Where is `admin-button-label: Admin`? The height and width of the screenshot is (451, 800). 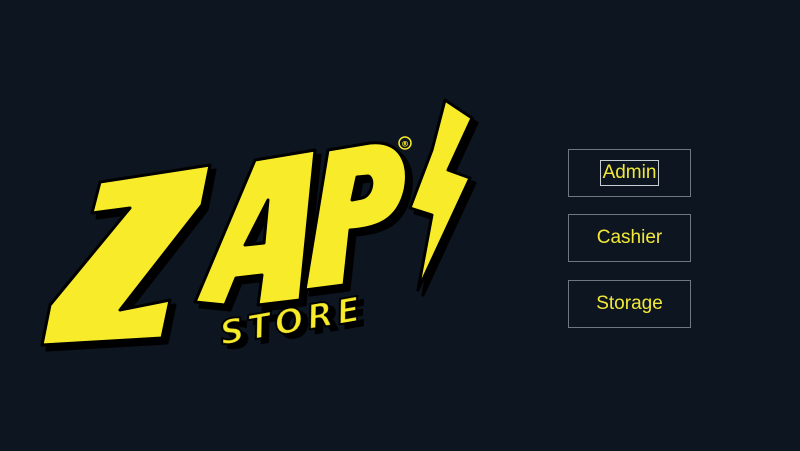 admin-button-label: Admin is located at coordinates (629, 173).